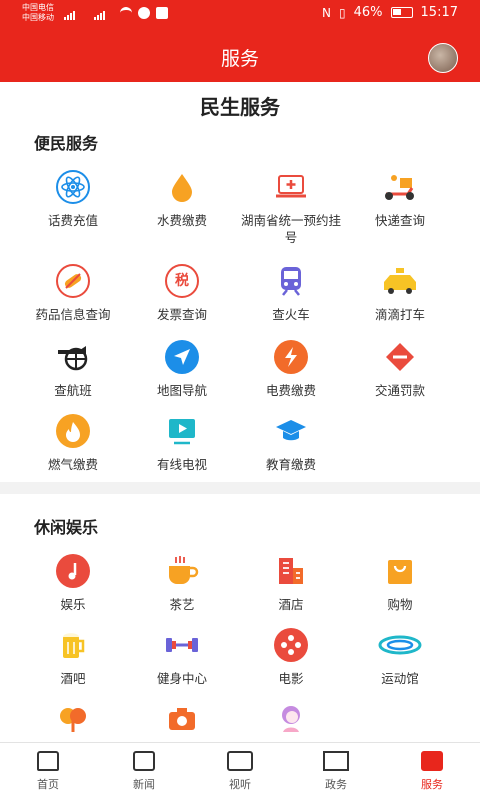 The height and width of the screenshot is (800, 480). Describe the element at coordinates (443, 58) in the screenshot. I see `avatar` at that location.